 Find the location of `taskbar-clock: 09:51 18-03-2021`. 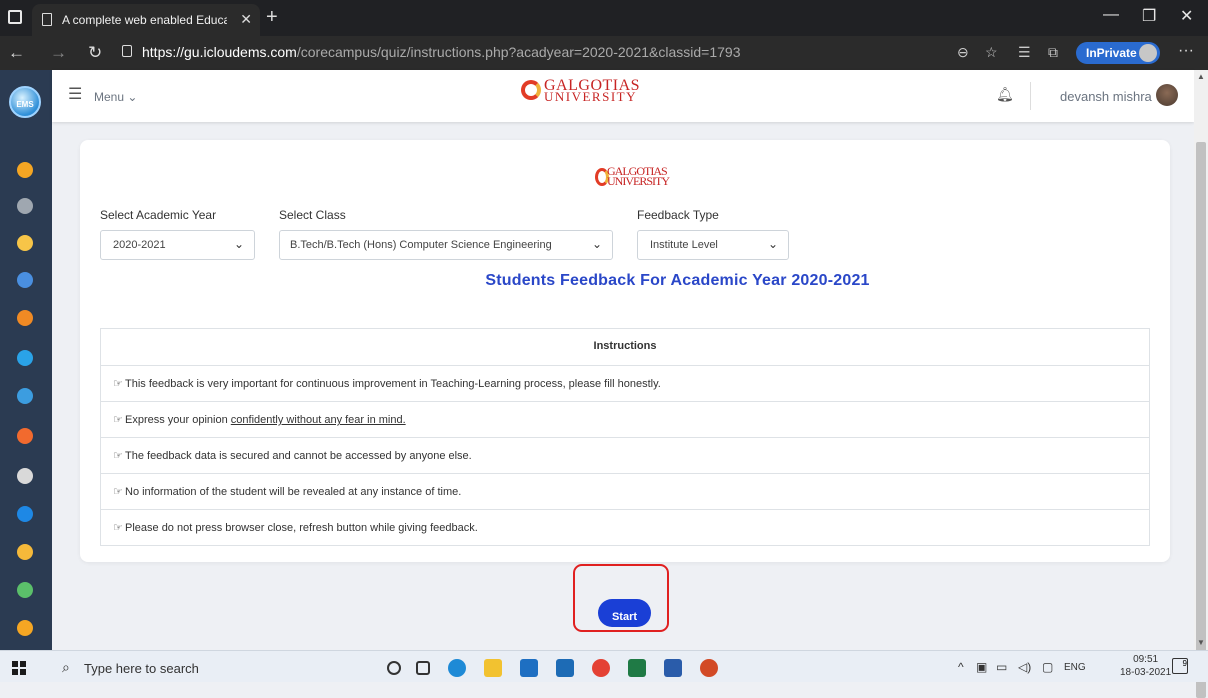

taskbar-clock: 09:51 18-03-2021 is located at coordinates (1145, 666).